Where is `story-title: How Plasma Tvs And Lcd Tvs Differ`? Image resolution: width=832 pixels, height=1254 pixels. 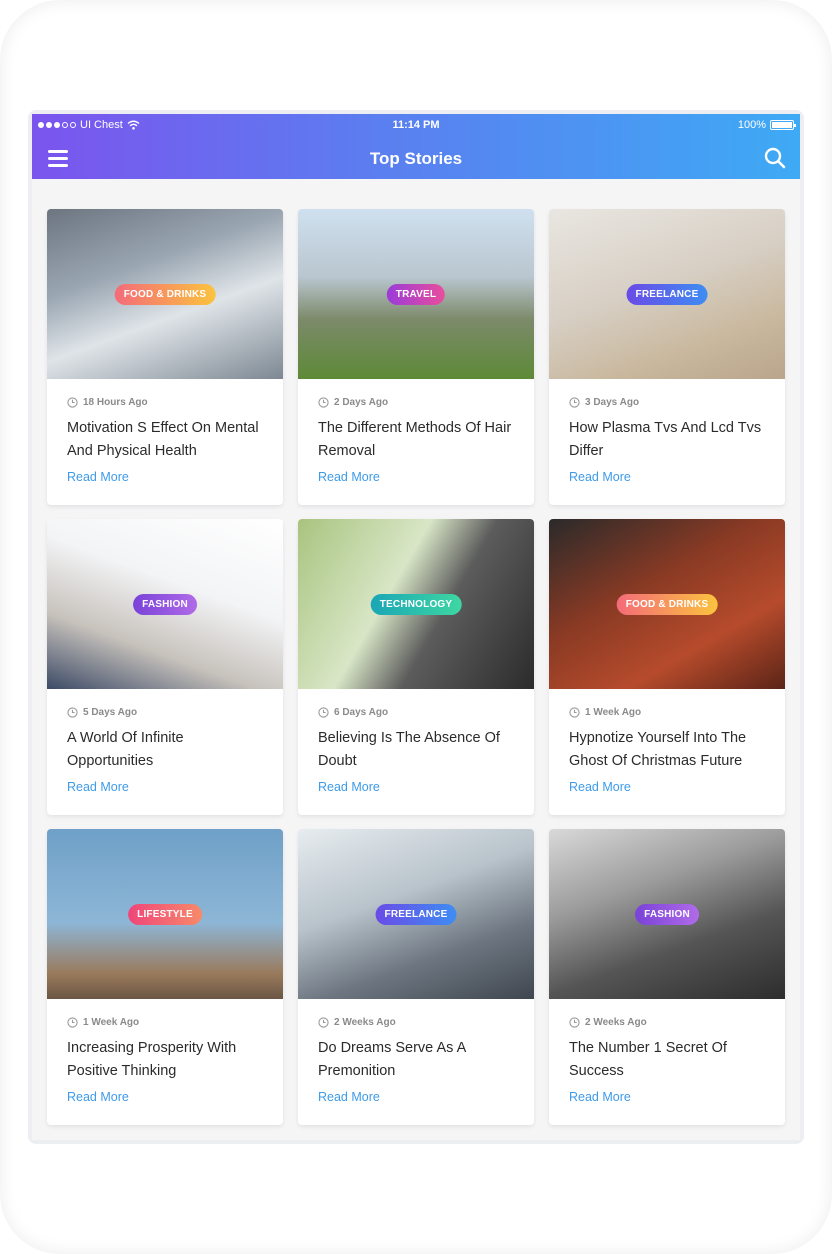
story-title: How Plasma Tvs And Lcd Tvs Differ is located at coordinates (669, 439).